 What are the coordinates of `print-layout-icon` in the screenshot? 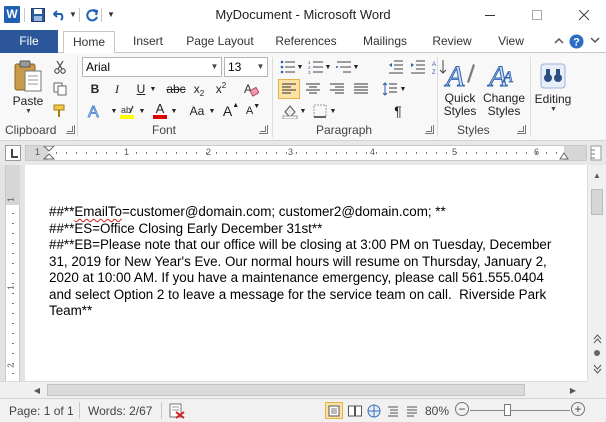 It's located at (334, 410).